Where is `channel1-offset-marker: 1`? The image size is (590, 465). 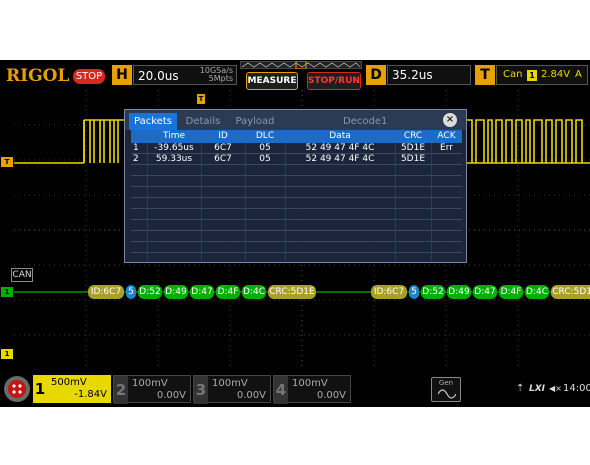
channel1-offset-marker: 1 is located at coordinates (7, 354).